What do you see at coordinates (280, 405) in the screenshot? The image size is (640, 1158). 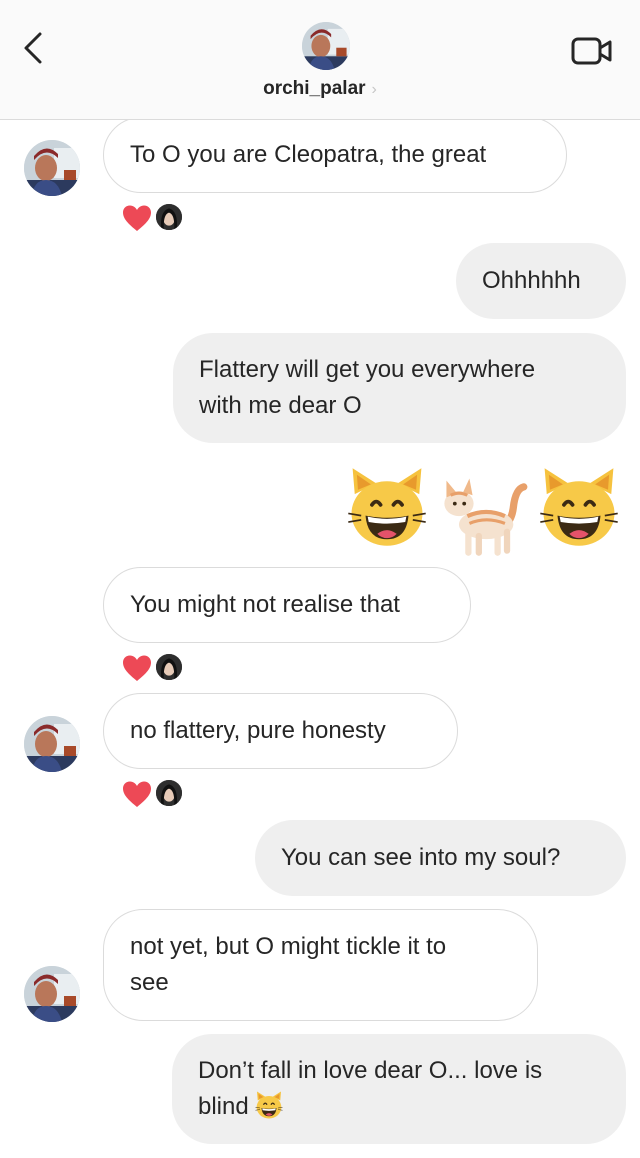 I see `message-text-line: with me dear O` at bounding box center [280, 405].